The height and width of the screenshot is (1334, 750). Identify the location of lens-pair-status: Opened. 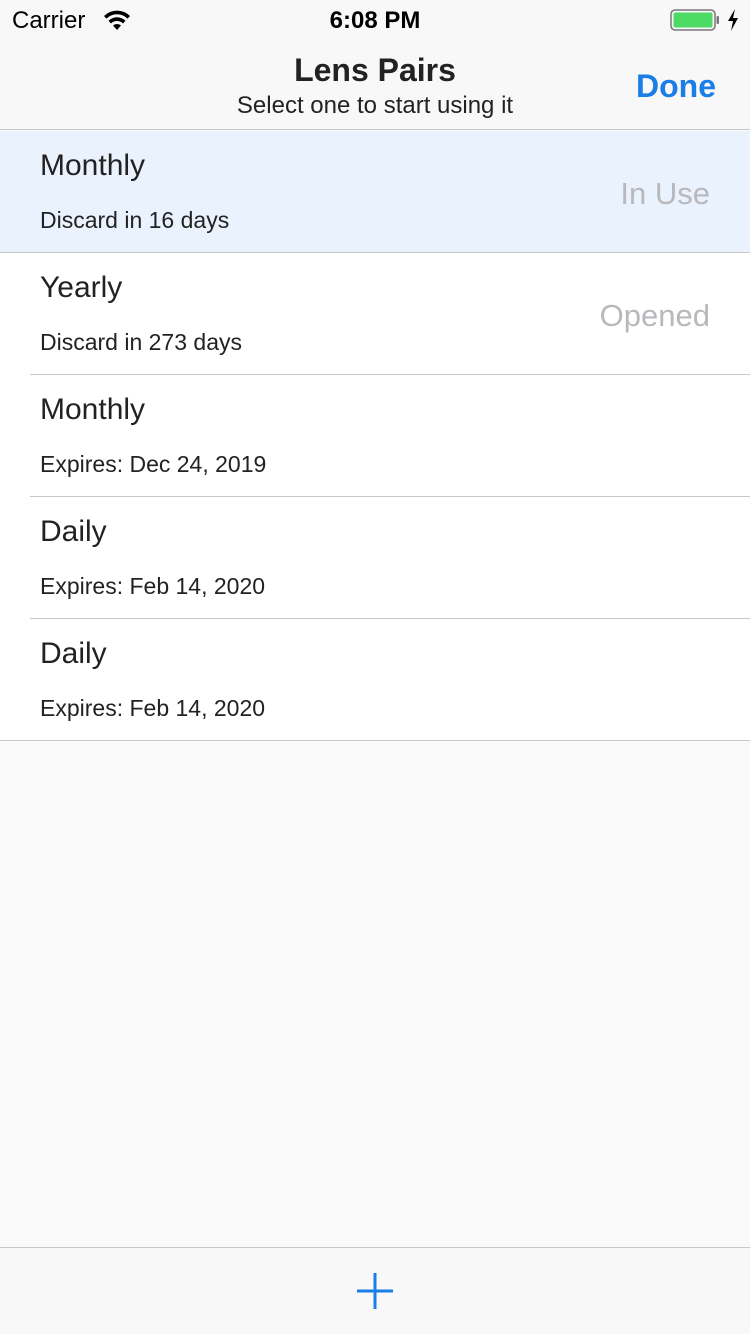
(654, 315).